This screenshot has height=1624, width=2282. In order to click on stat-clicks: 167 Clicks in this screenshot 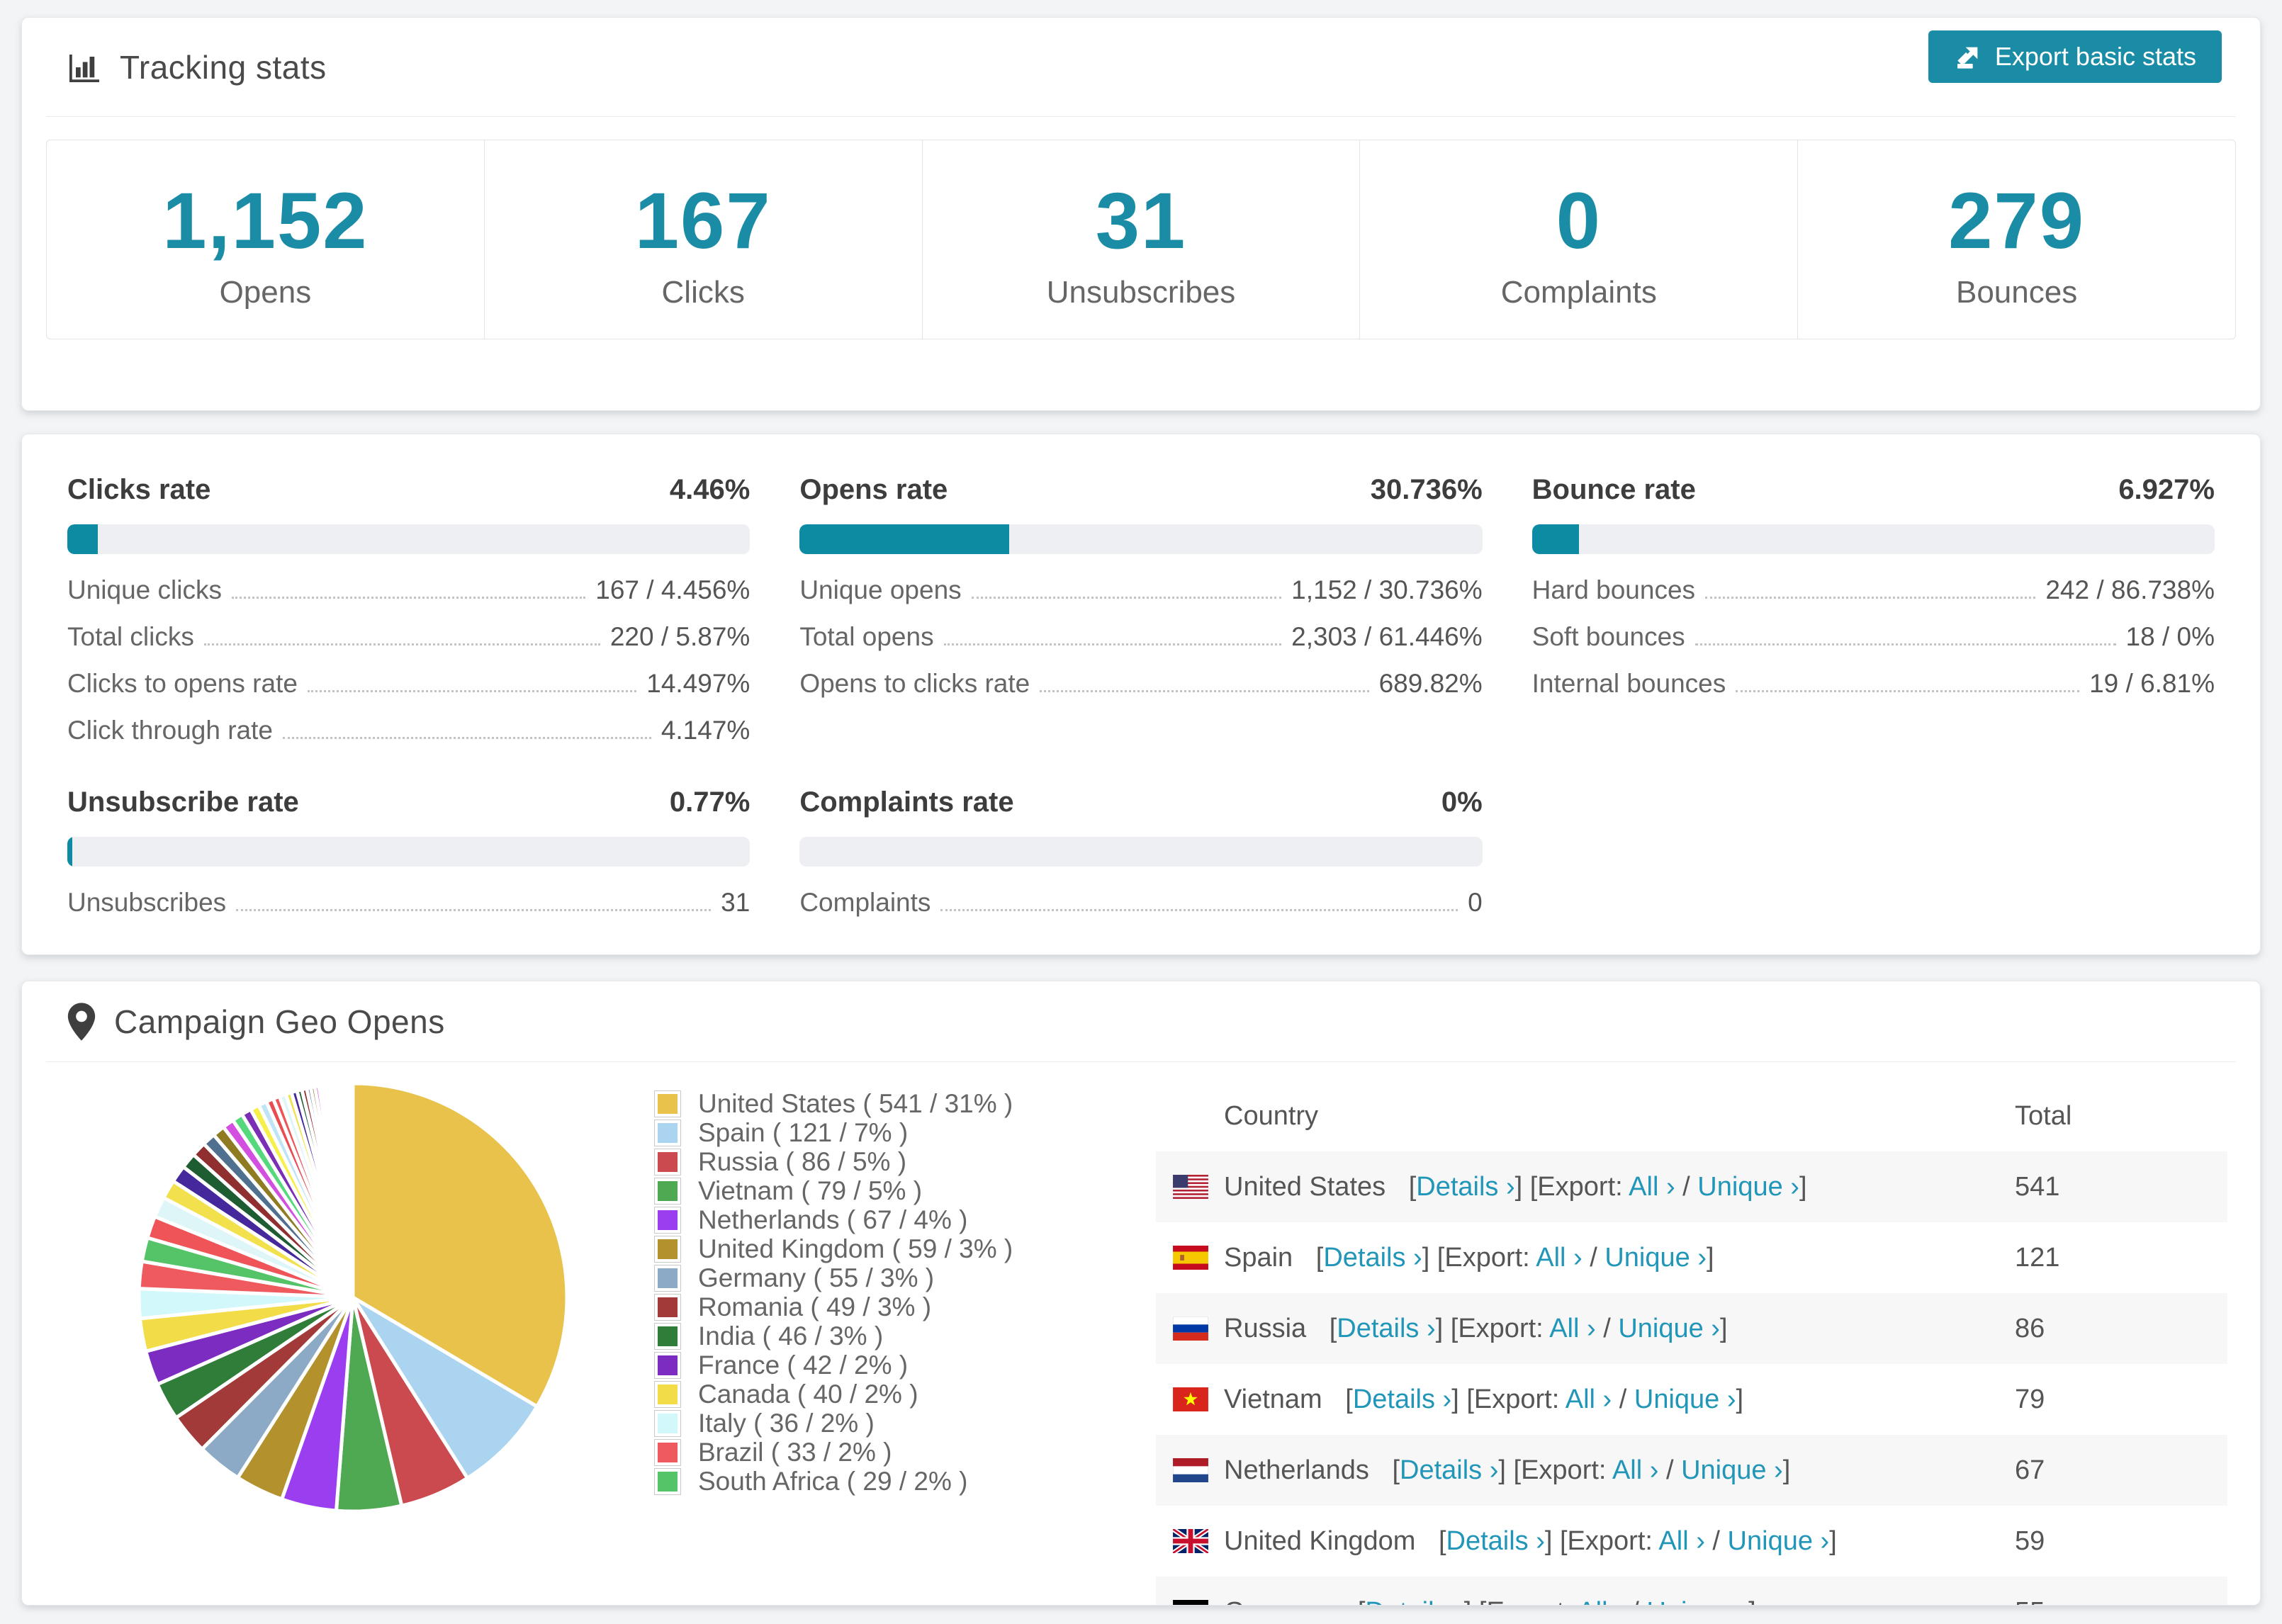, I will do `click(704, 240)`.